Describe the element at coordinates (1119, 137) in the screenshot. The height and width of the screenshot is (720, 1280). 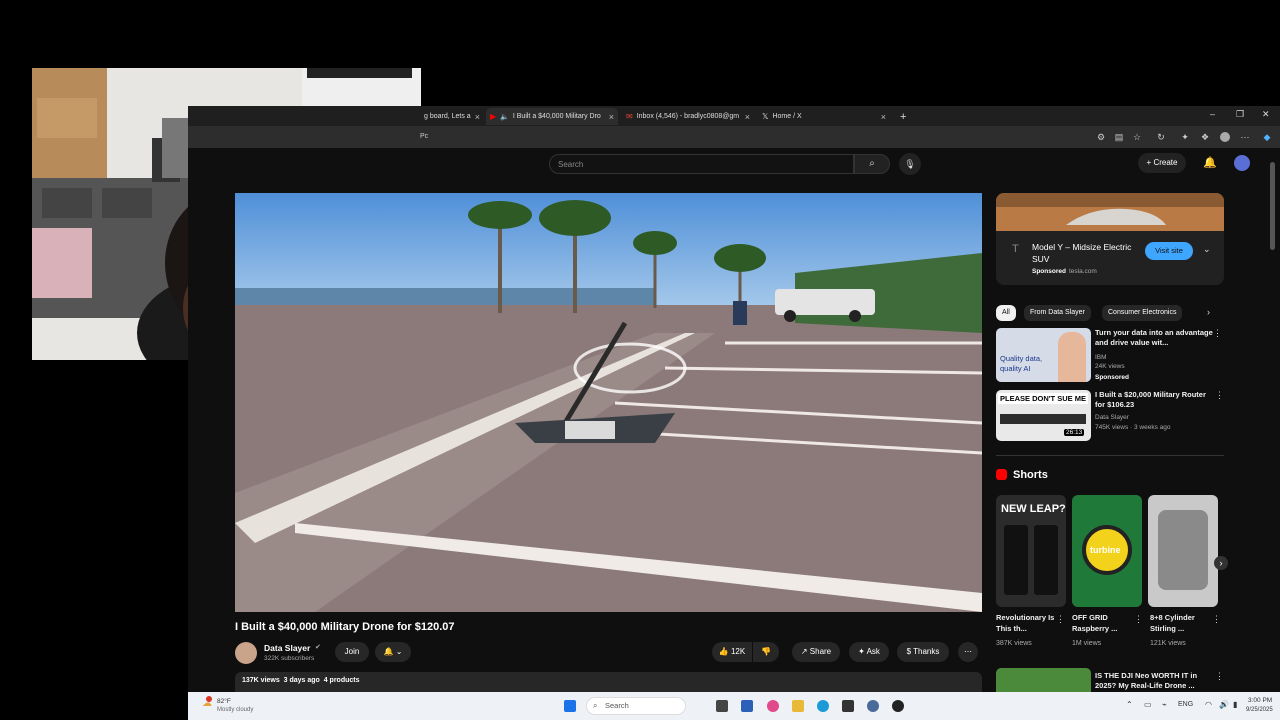
I see `reader-icon: ▤` at that location.